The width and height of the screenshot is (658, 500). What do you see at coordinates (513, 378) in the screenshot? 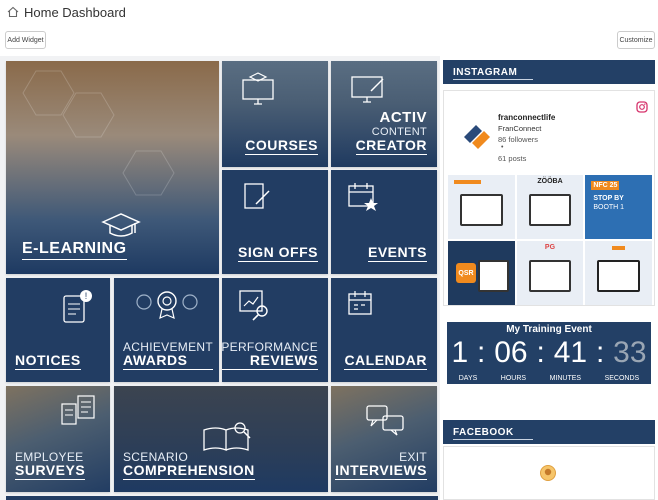
I see `countdown-hours-label: HOURS` at bounding box center [513, 378].